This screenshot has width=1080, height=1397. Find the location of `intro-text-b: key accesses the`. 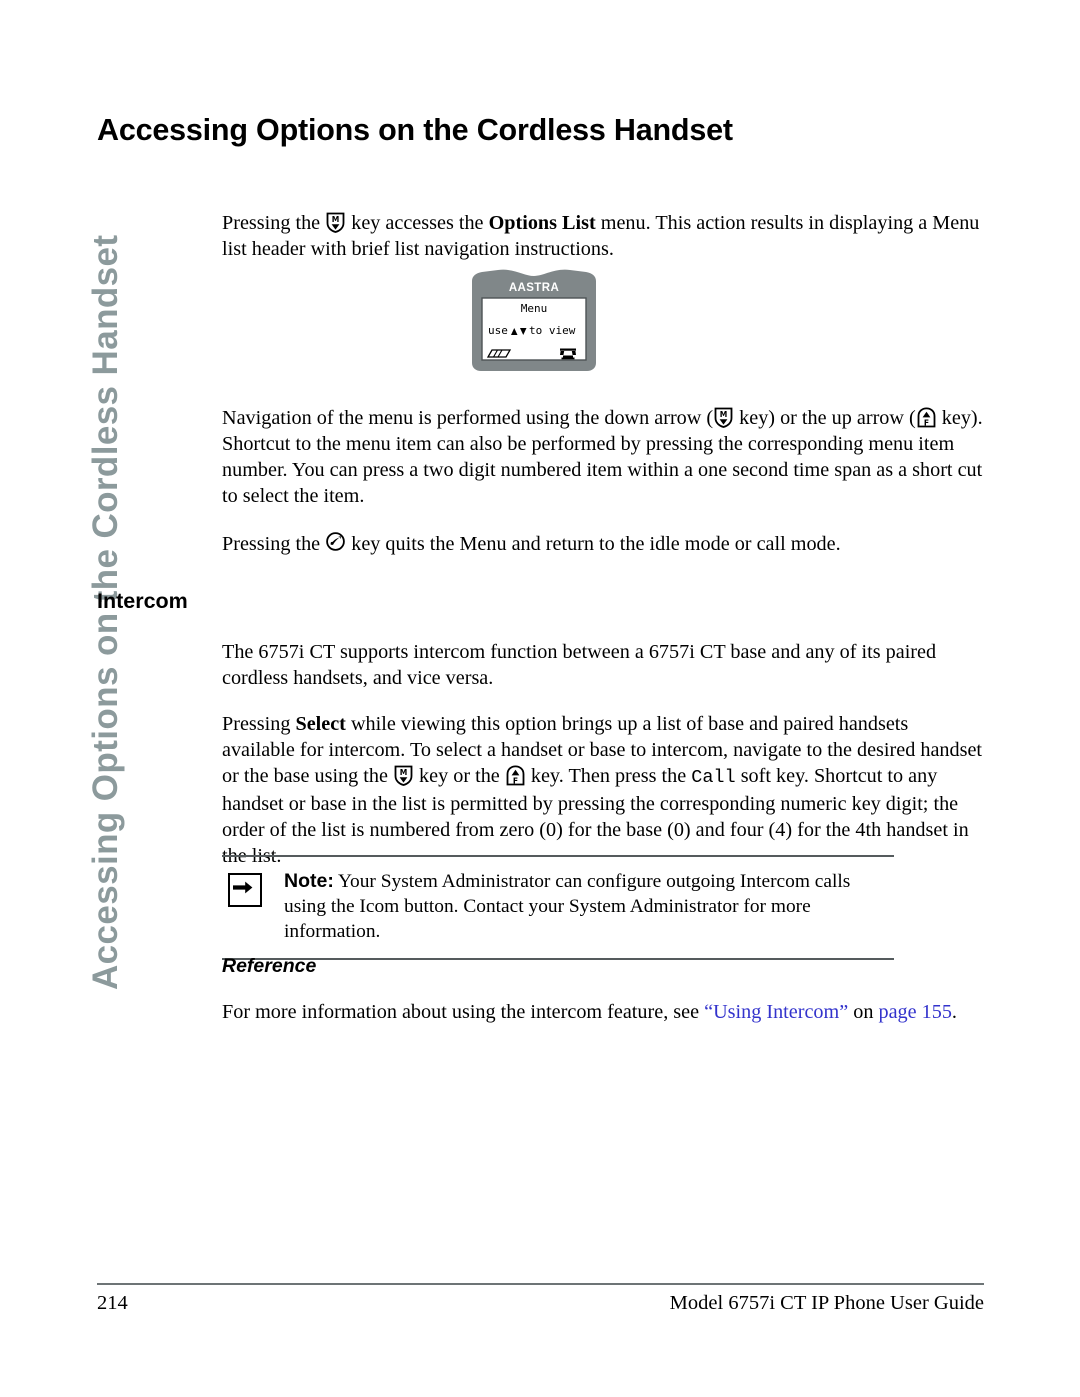

intro-text-b: key accesses the is located at coordinates (417, 223).